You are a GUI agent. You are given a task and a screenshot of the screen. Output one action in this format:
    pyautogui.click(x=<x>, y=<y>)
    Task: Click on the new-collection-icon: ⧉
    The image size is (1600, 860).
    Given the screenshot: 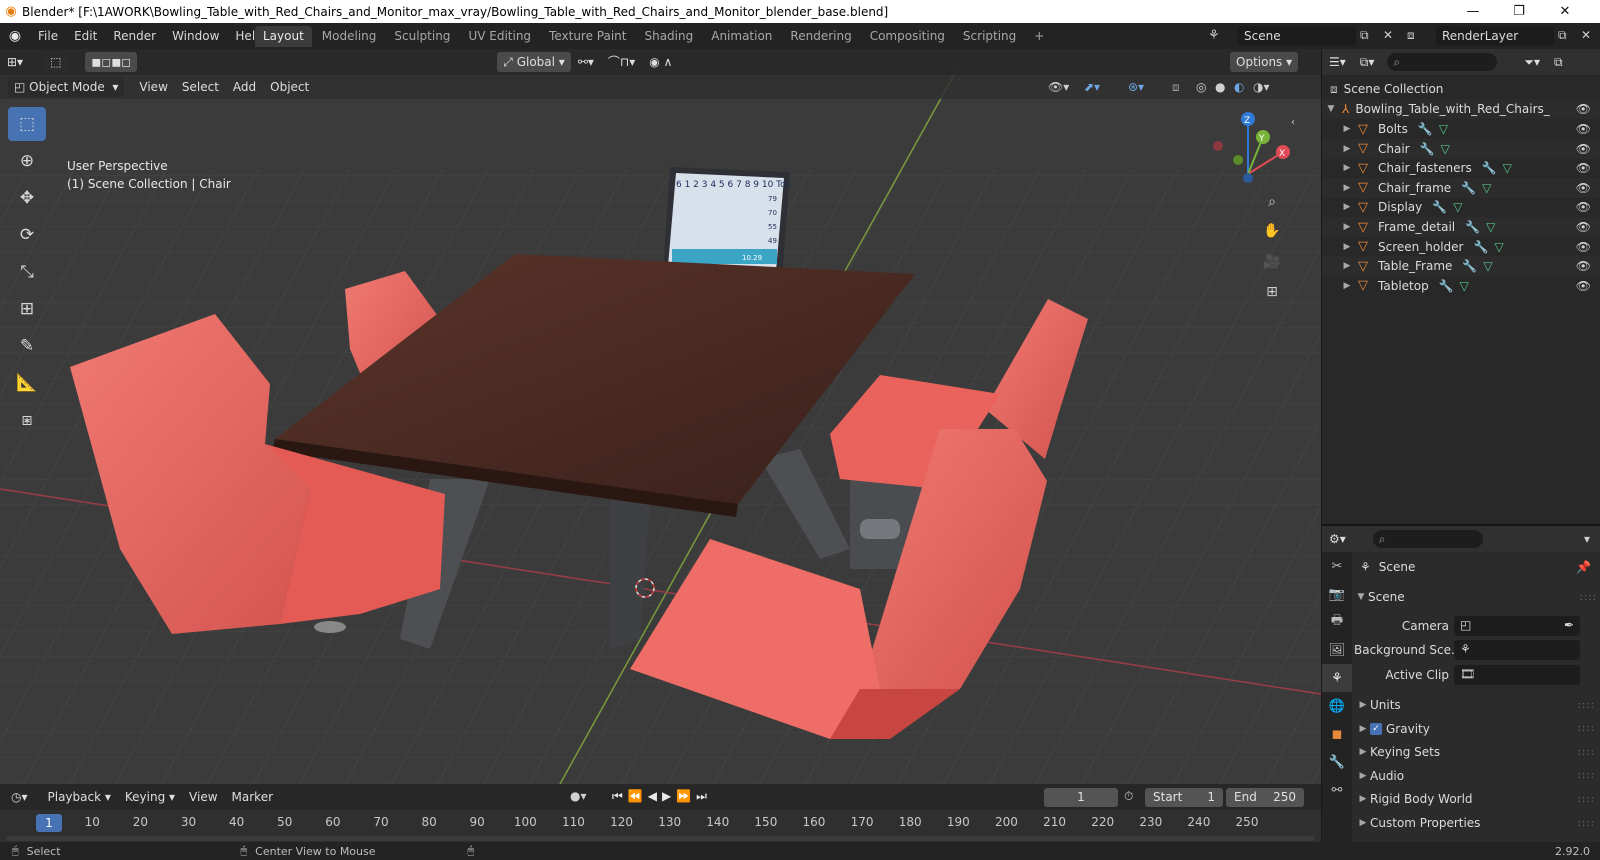 What is the action you would take?
    pyautogui.click(x=1558, y=62)
    